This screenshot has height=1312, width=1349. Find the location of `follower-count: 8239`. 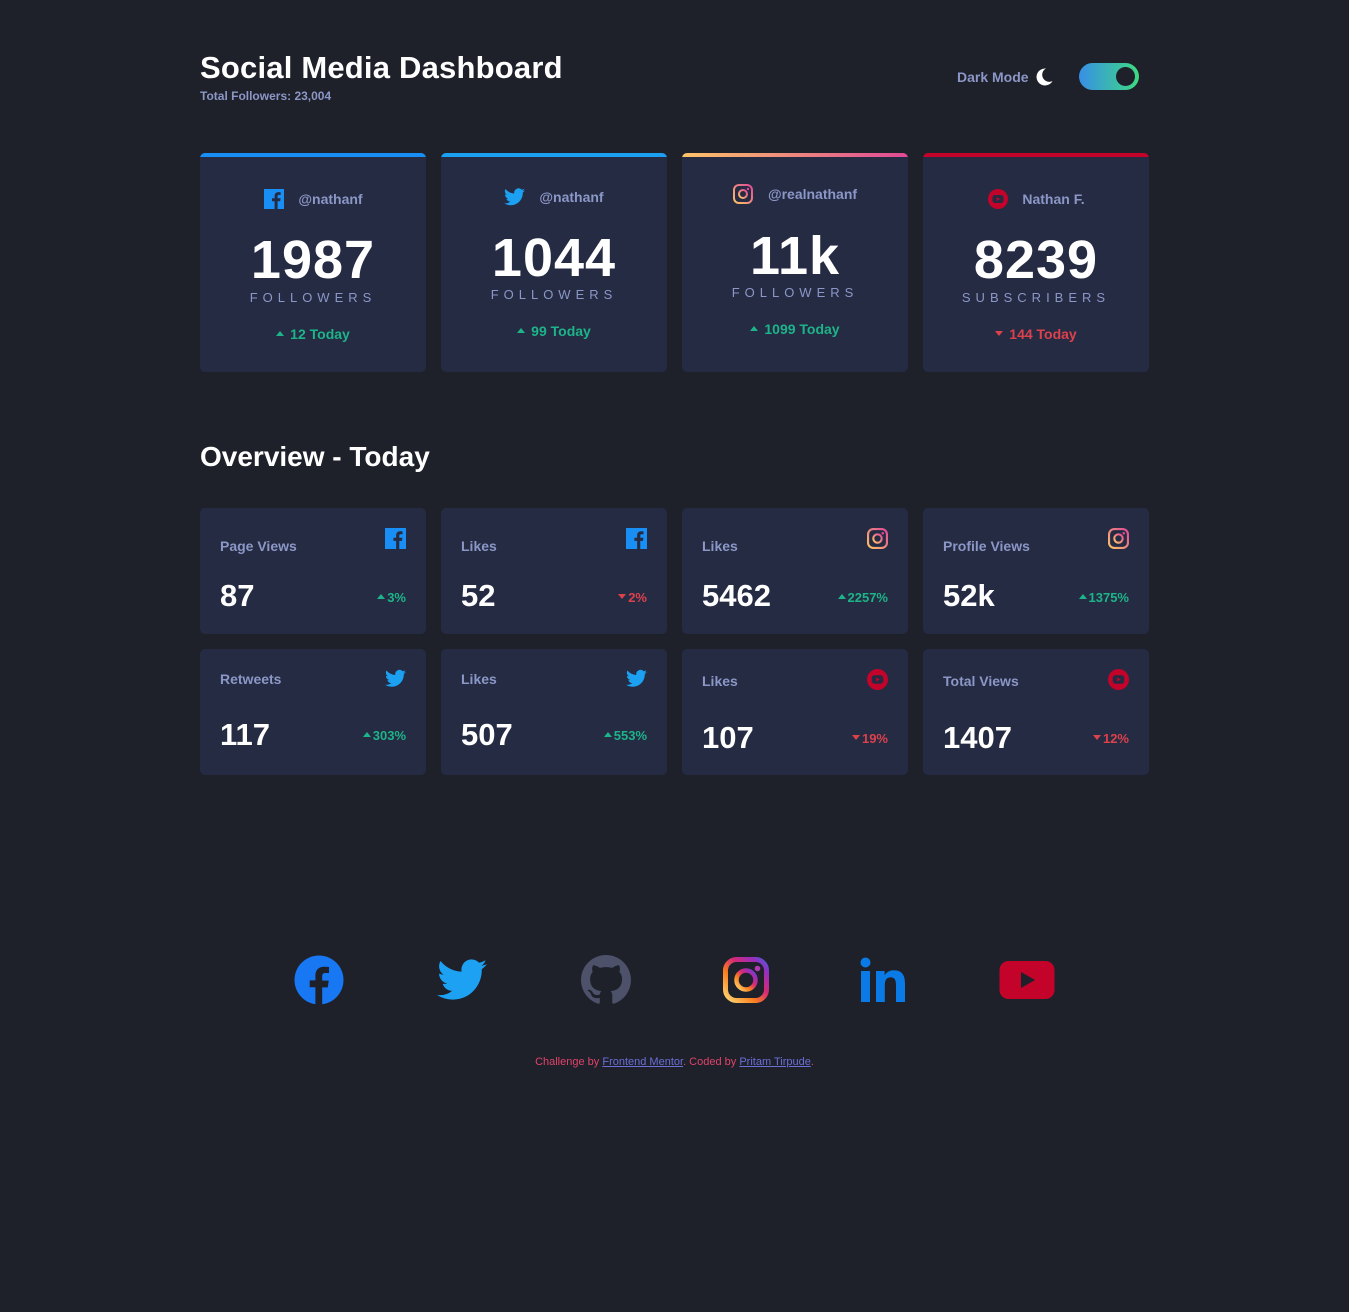

follower-count: 8239 is located at coordinates (1036, 260).